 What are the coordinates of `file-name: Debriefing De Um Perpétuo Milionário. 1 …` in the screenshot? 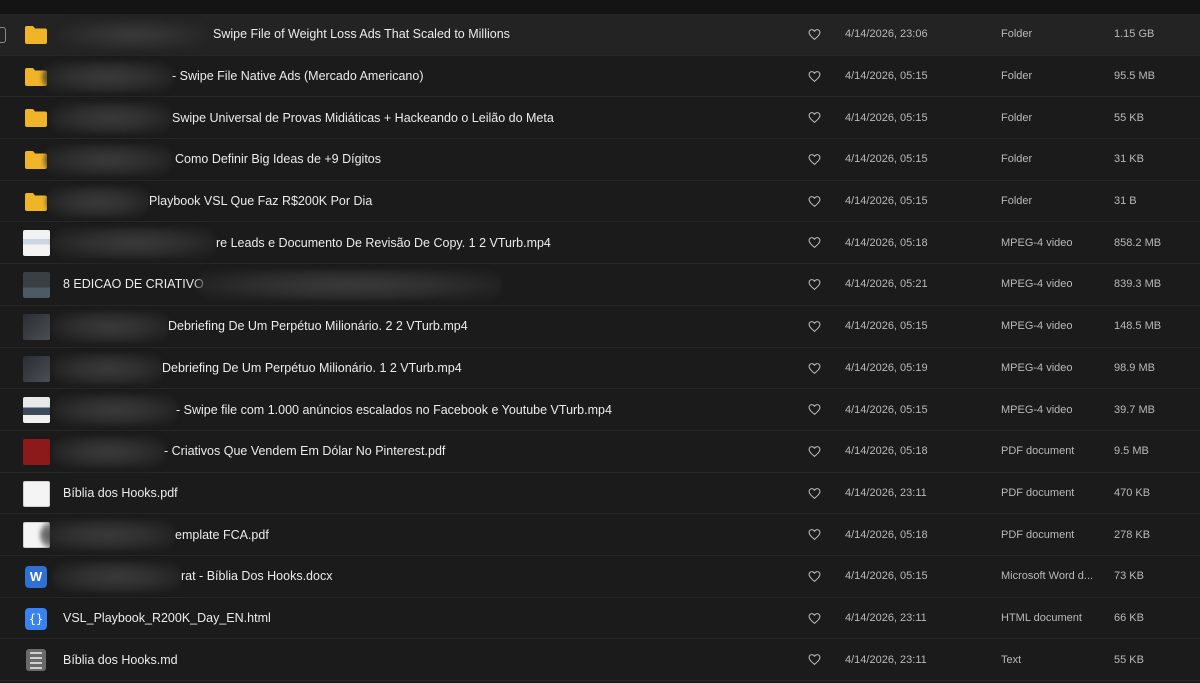 It's located at (312, 368).